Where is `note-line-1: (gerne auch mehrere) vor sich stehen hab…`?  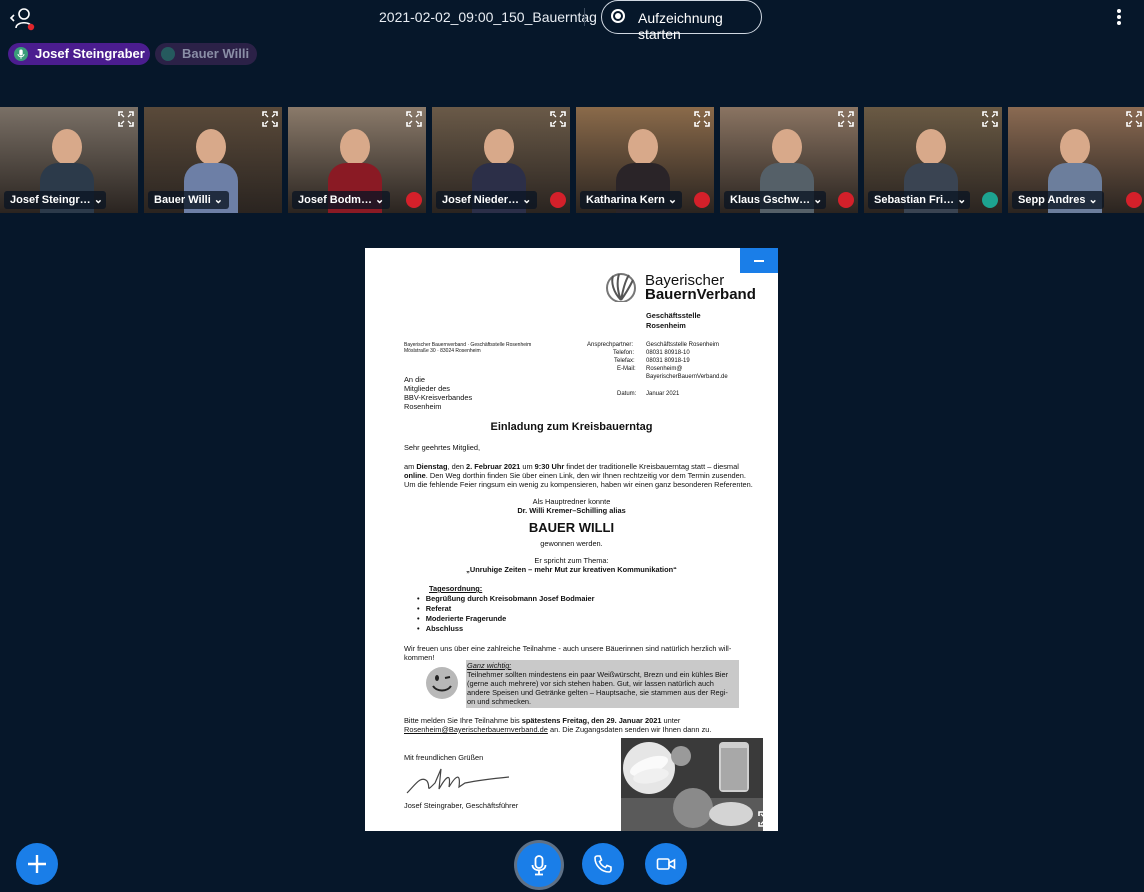 note-line-1: (gerne auch mehrere) vor sich stehen hab… is located at coordinates (590, 683).